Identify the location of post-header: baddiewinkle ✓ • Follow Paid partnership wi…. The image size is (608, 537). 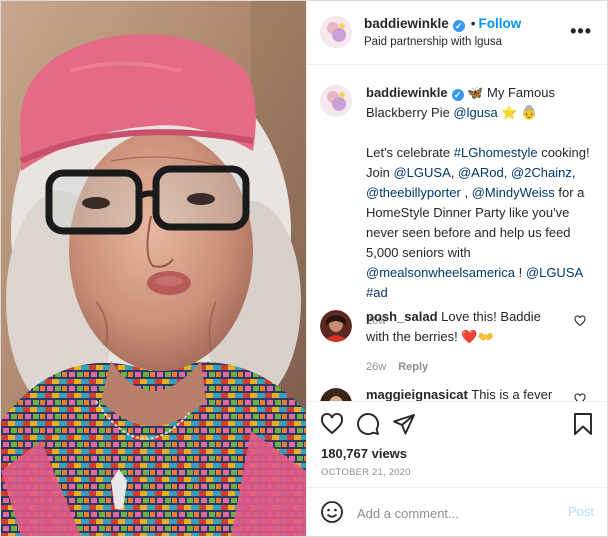
(457, 33).